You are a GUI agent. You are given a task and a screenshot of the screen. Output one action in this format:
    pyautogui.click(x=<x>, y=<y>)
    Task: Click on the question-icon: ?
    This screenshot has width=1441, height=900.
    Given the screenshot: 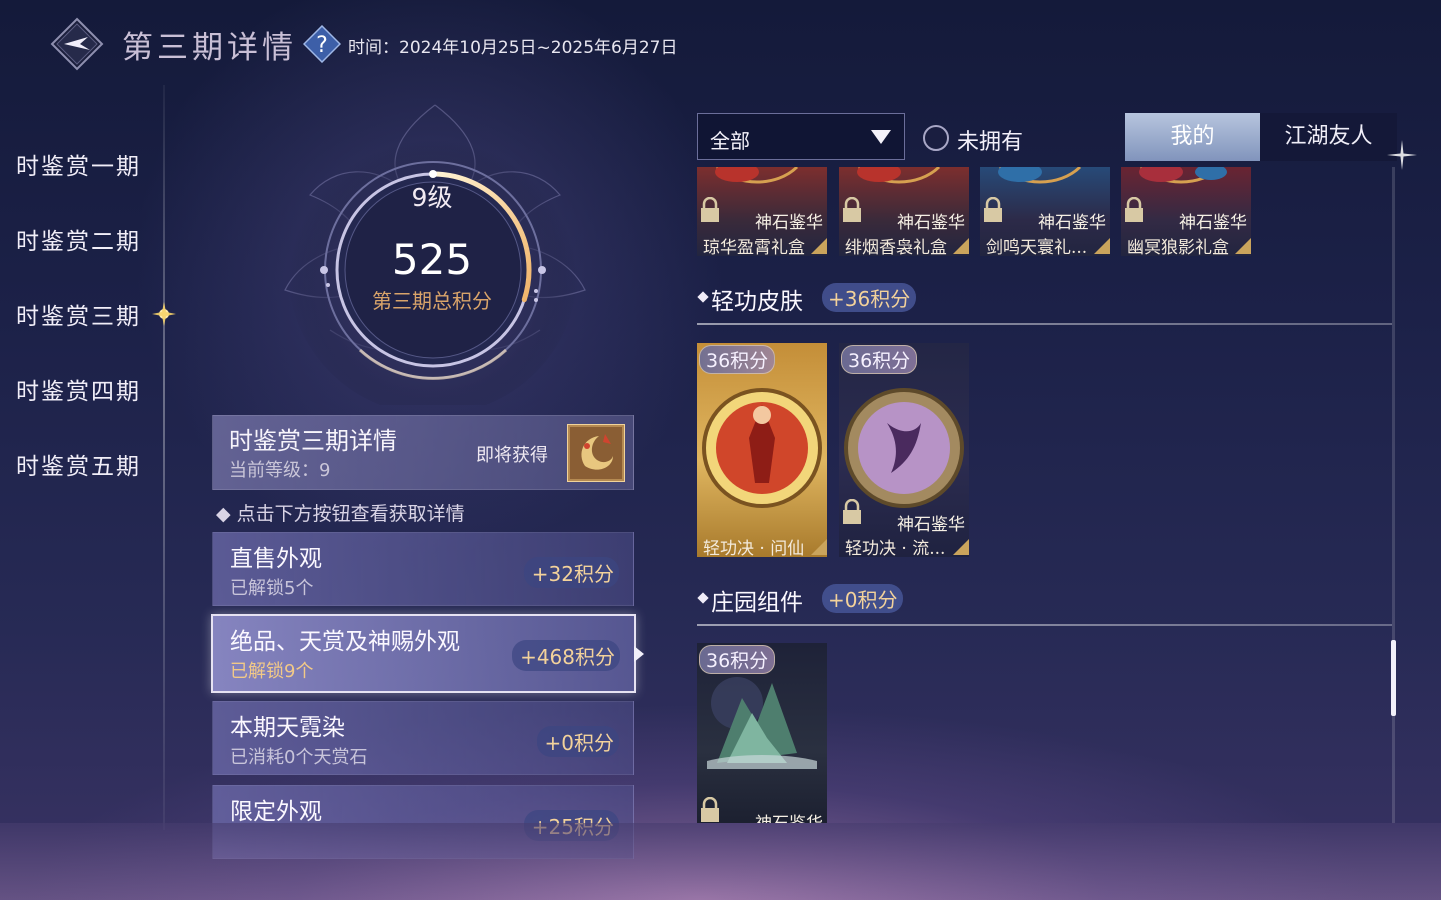 What is the action you would take?
    pyautogui.click(x=322, y=44)
    